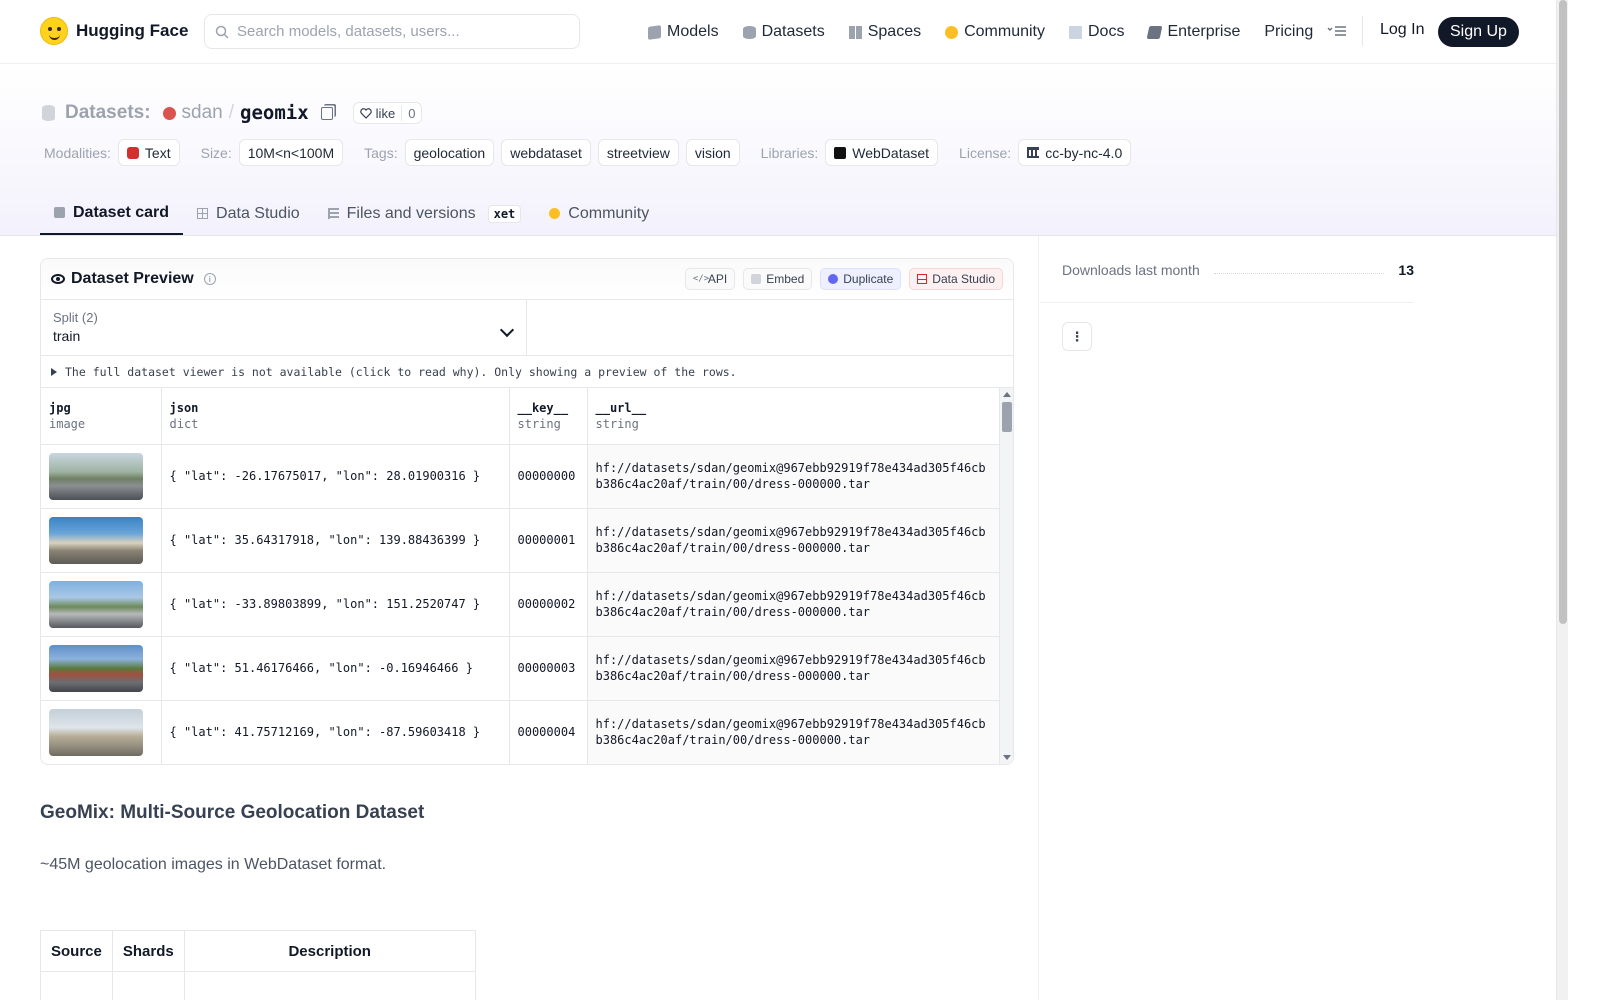  I want to click on brand: Hugging Face, so click(114, 31).